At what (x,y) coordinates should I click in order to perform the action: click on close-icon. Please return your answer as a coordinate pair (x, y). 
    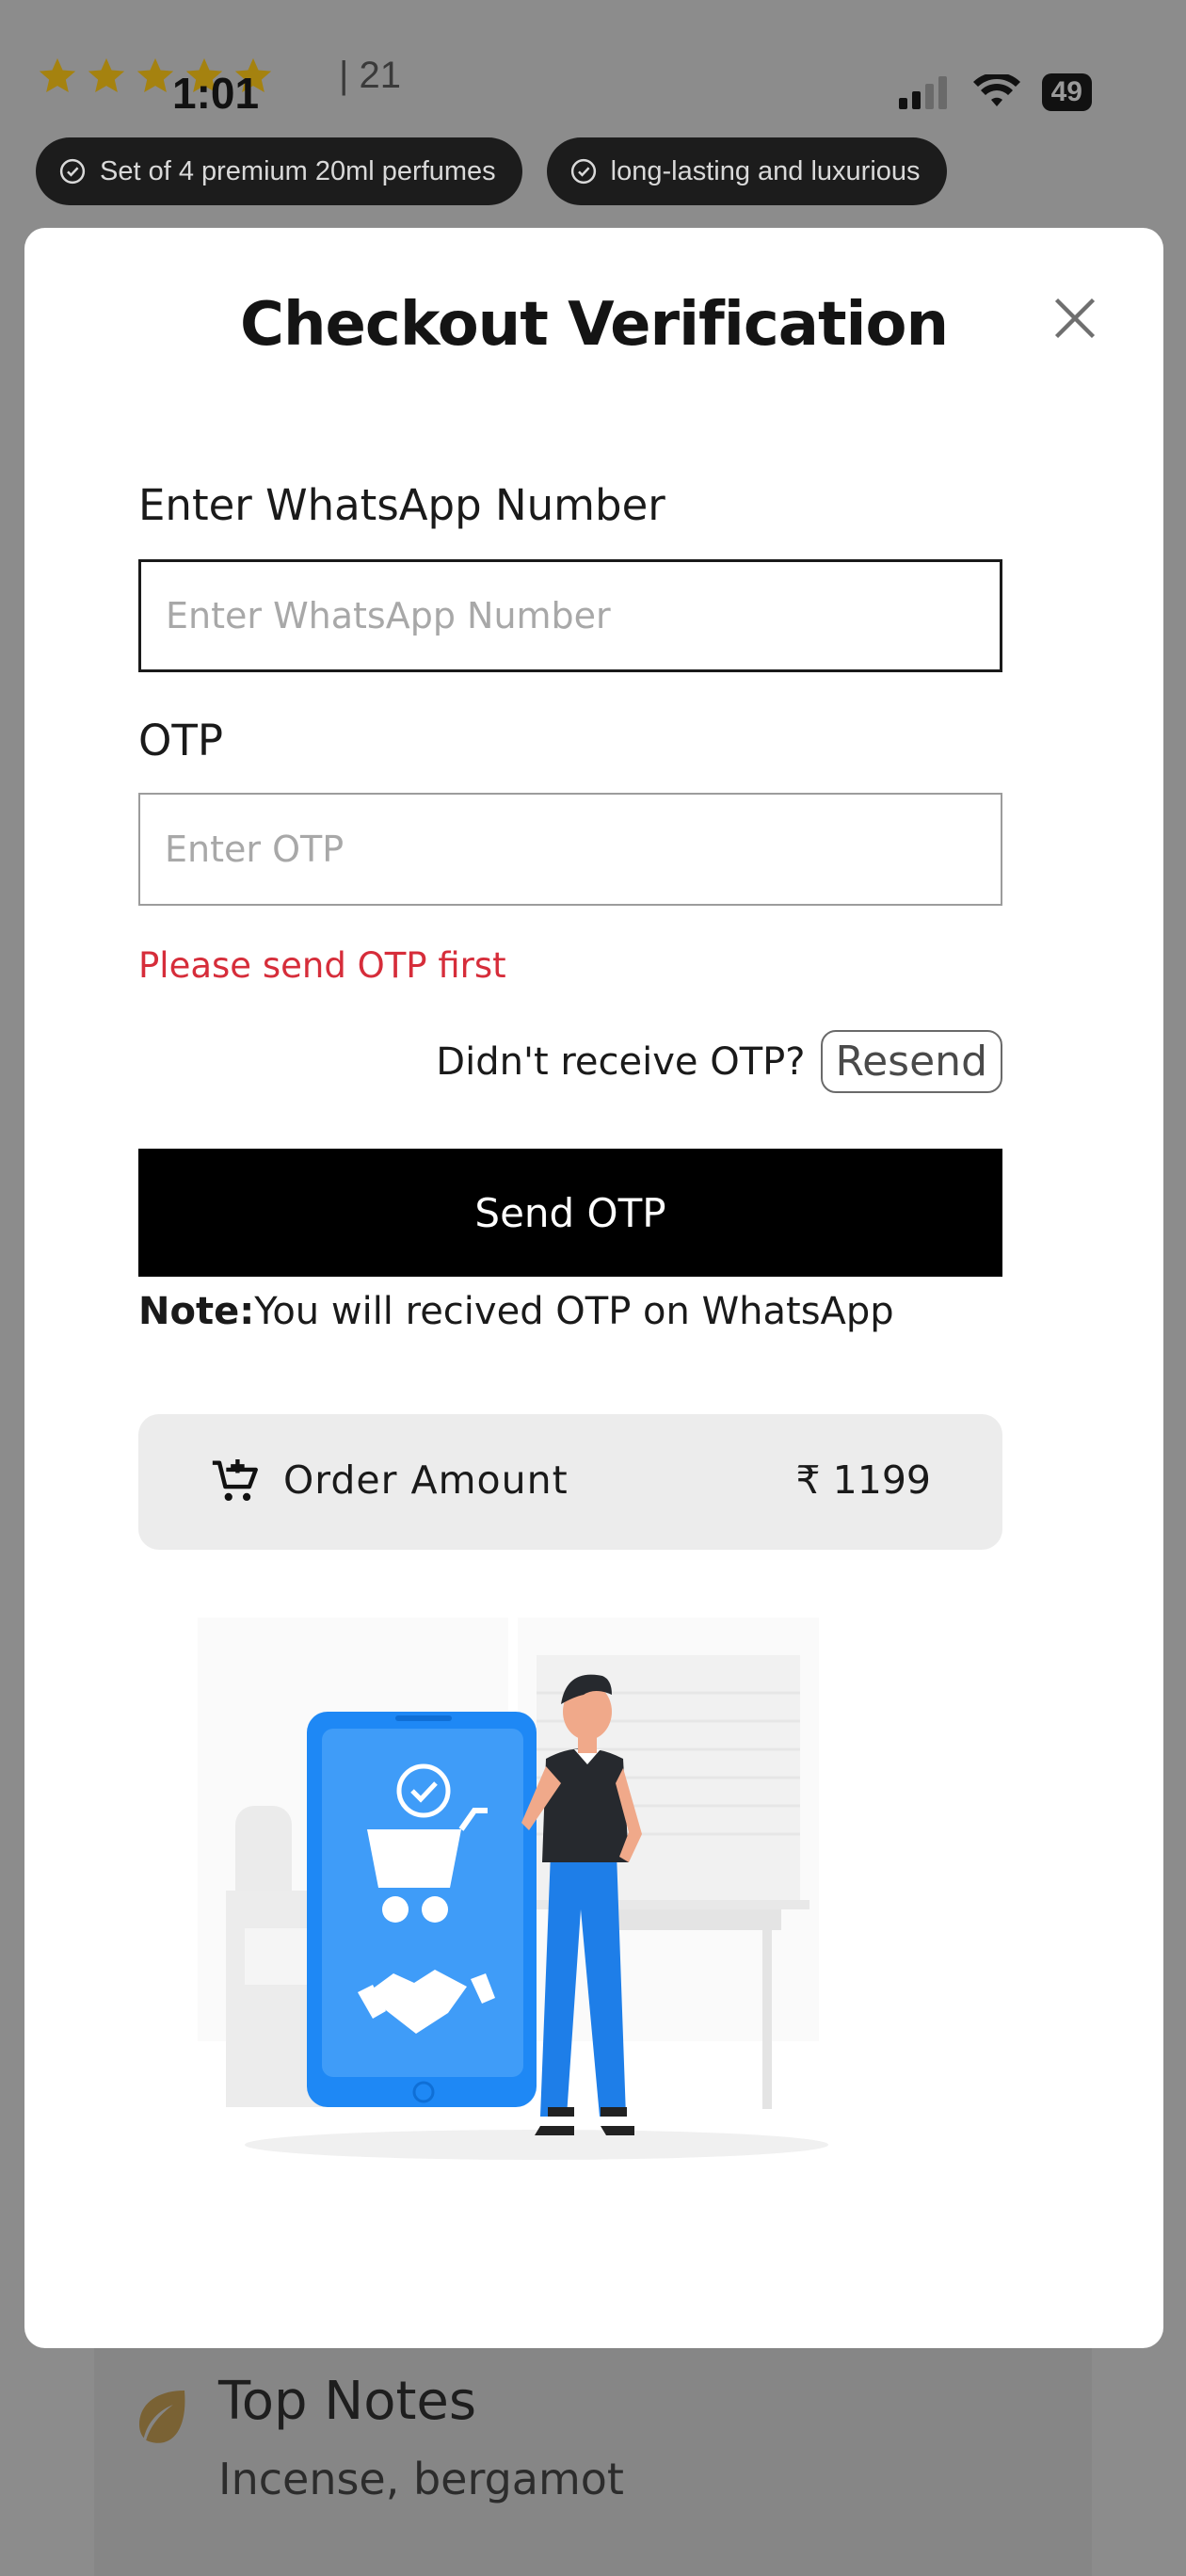
    Looking at the image, I should click on (1074, 318).